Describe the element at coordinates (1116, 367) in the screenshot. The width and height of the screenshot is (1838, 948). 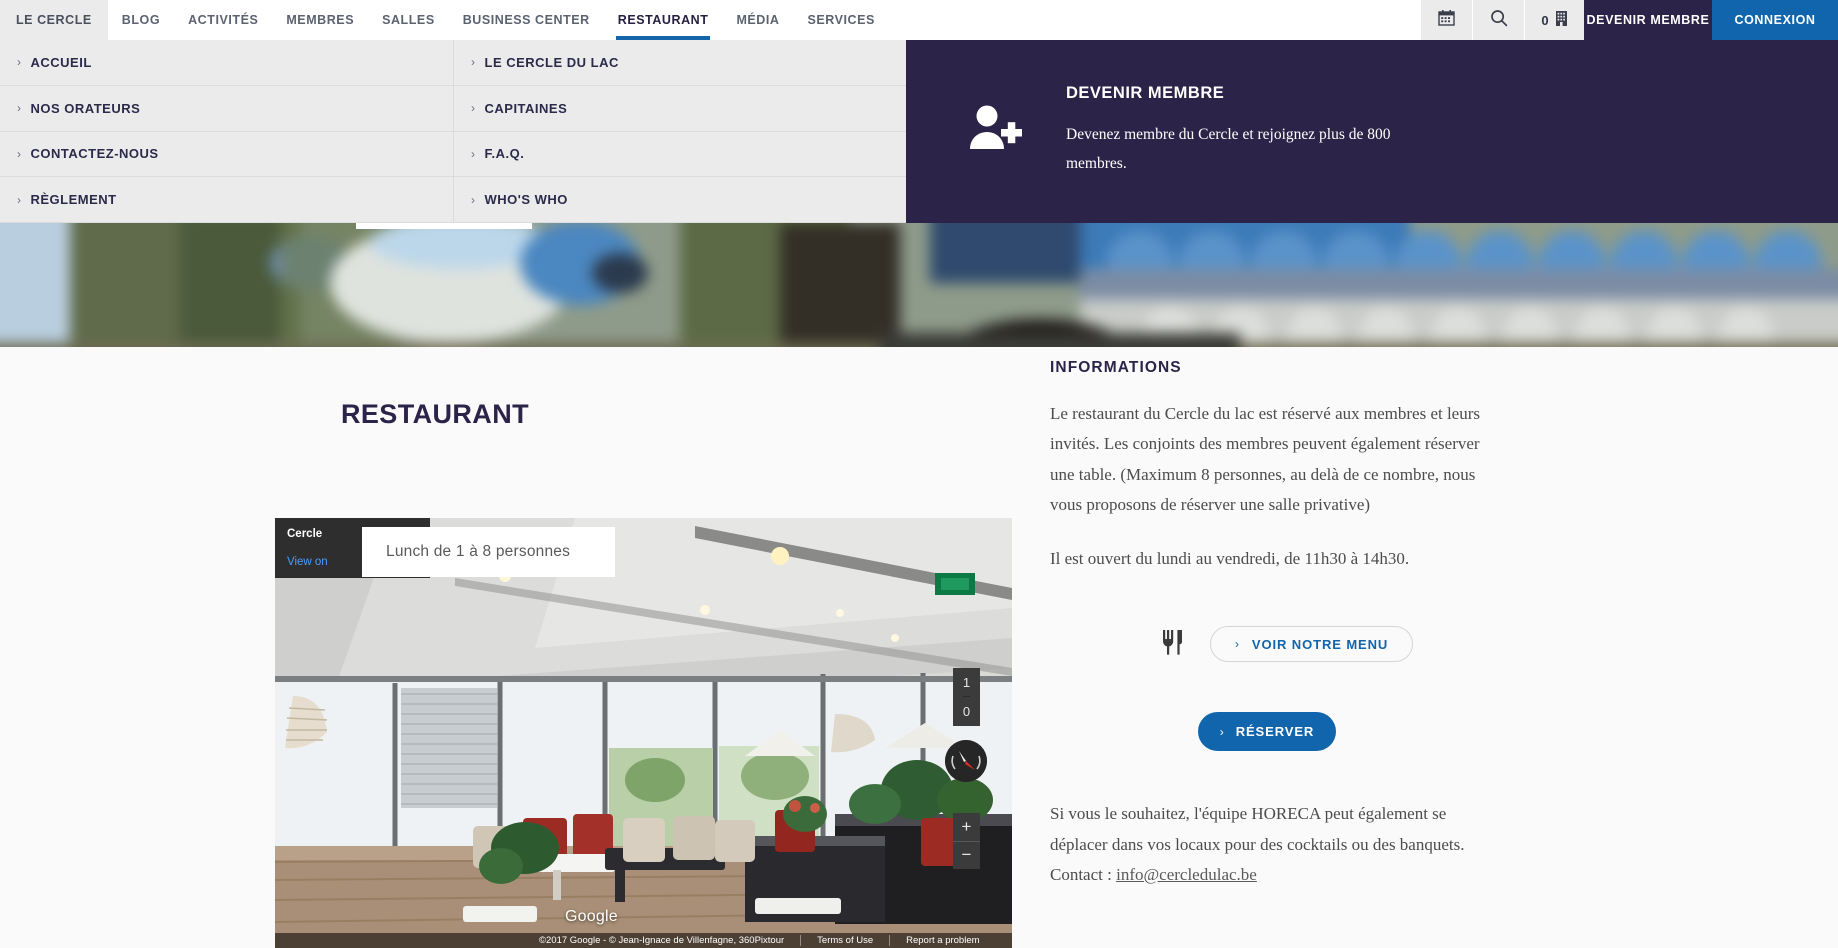
I see `informations-heading: INFORMATIONS` at that location.